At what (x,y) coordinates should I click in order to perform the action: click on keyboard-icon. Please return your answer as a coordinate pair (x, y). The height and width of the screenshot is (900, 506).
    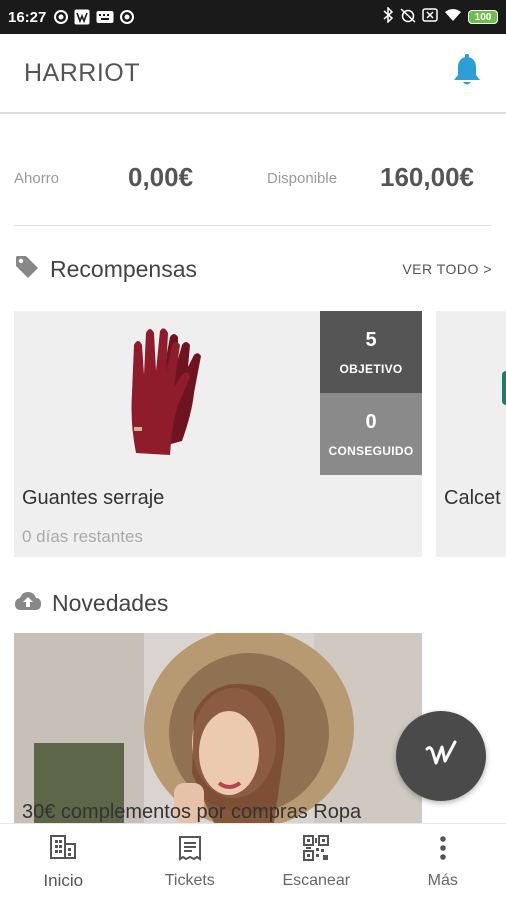
    Looking at the image, I should click on (105, 17).